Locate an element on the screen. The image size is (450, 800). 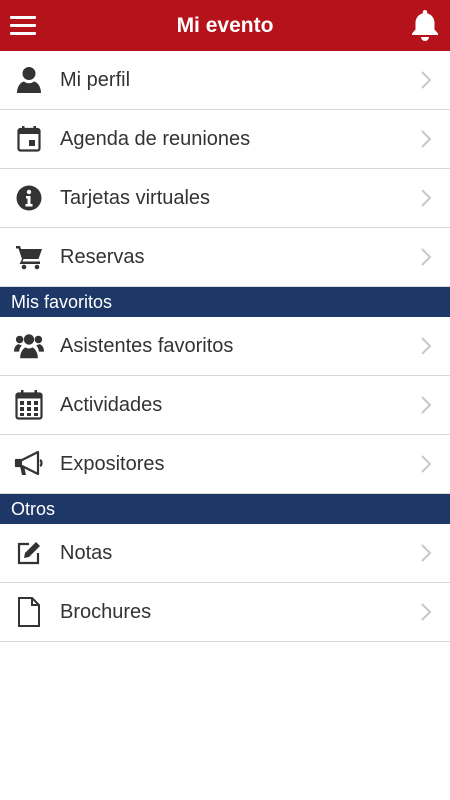
notifications-button is located at coordinates (425, 25).